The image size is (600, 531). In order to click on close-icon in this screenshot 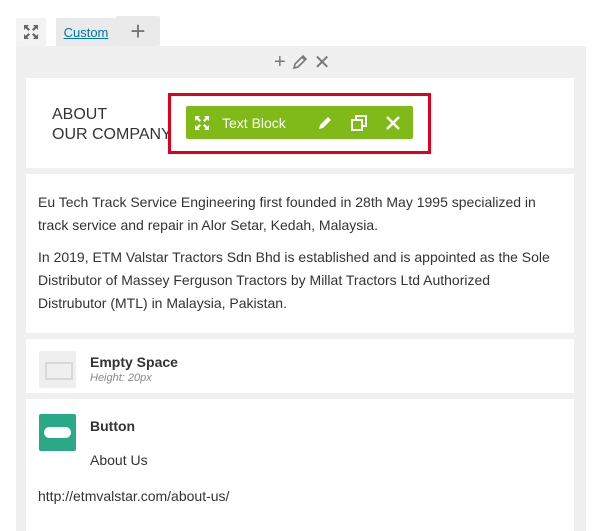, I will do `click(393, 122)`.